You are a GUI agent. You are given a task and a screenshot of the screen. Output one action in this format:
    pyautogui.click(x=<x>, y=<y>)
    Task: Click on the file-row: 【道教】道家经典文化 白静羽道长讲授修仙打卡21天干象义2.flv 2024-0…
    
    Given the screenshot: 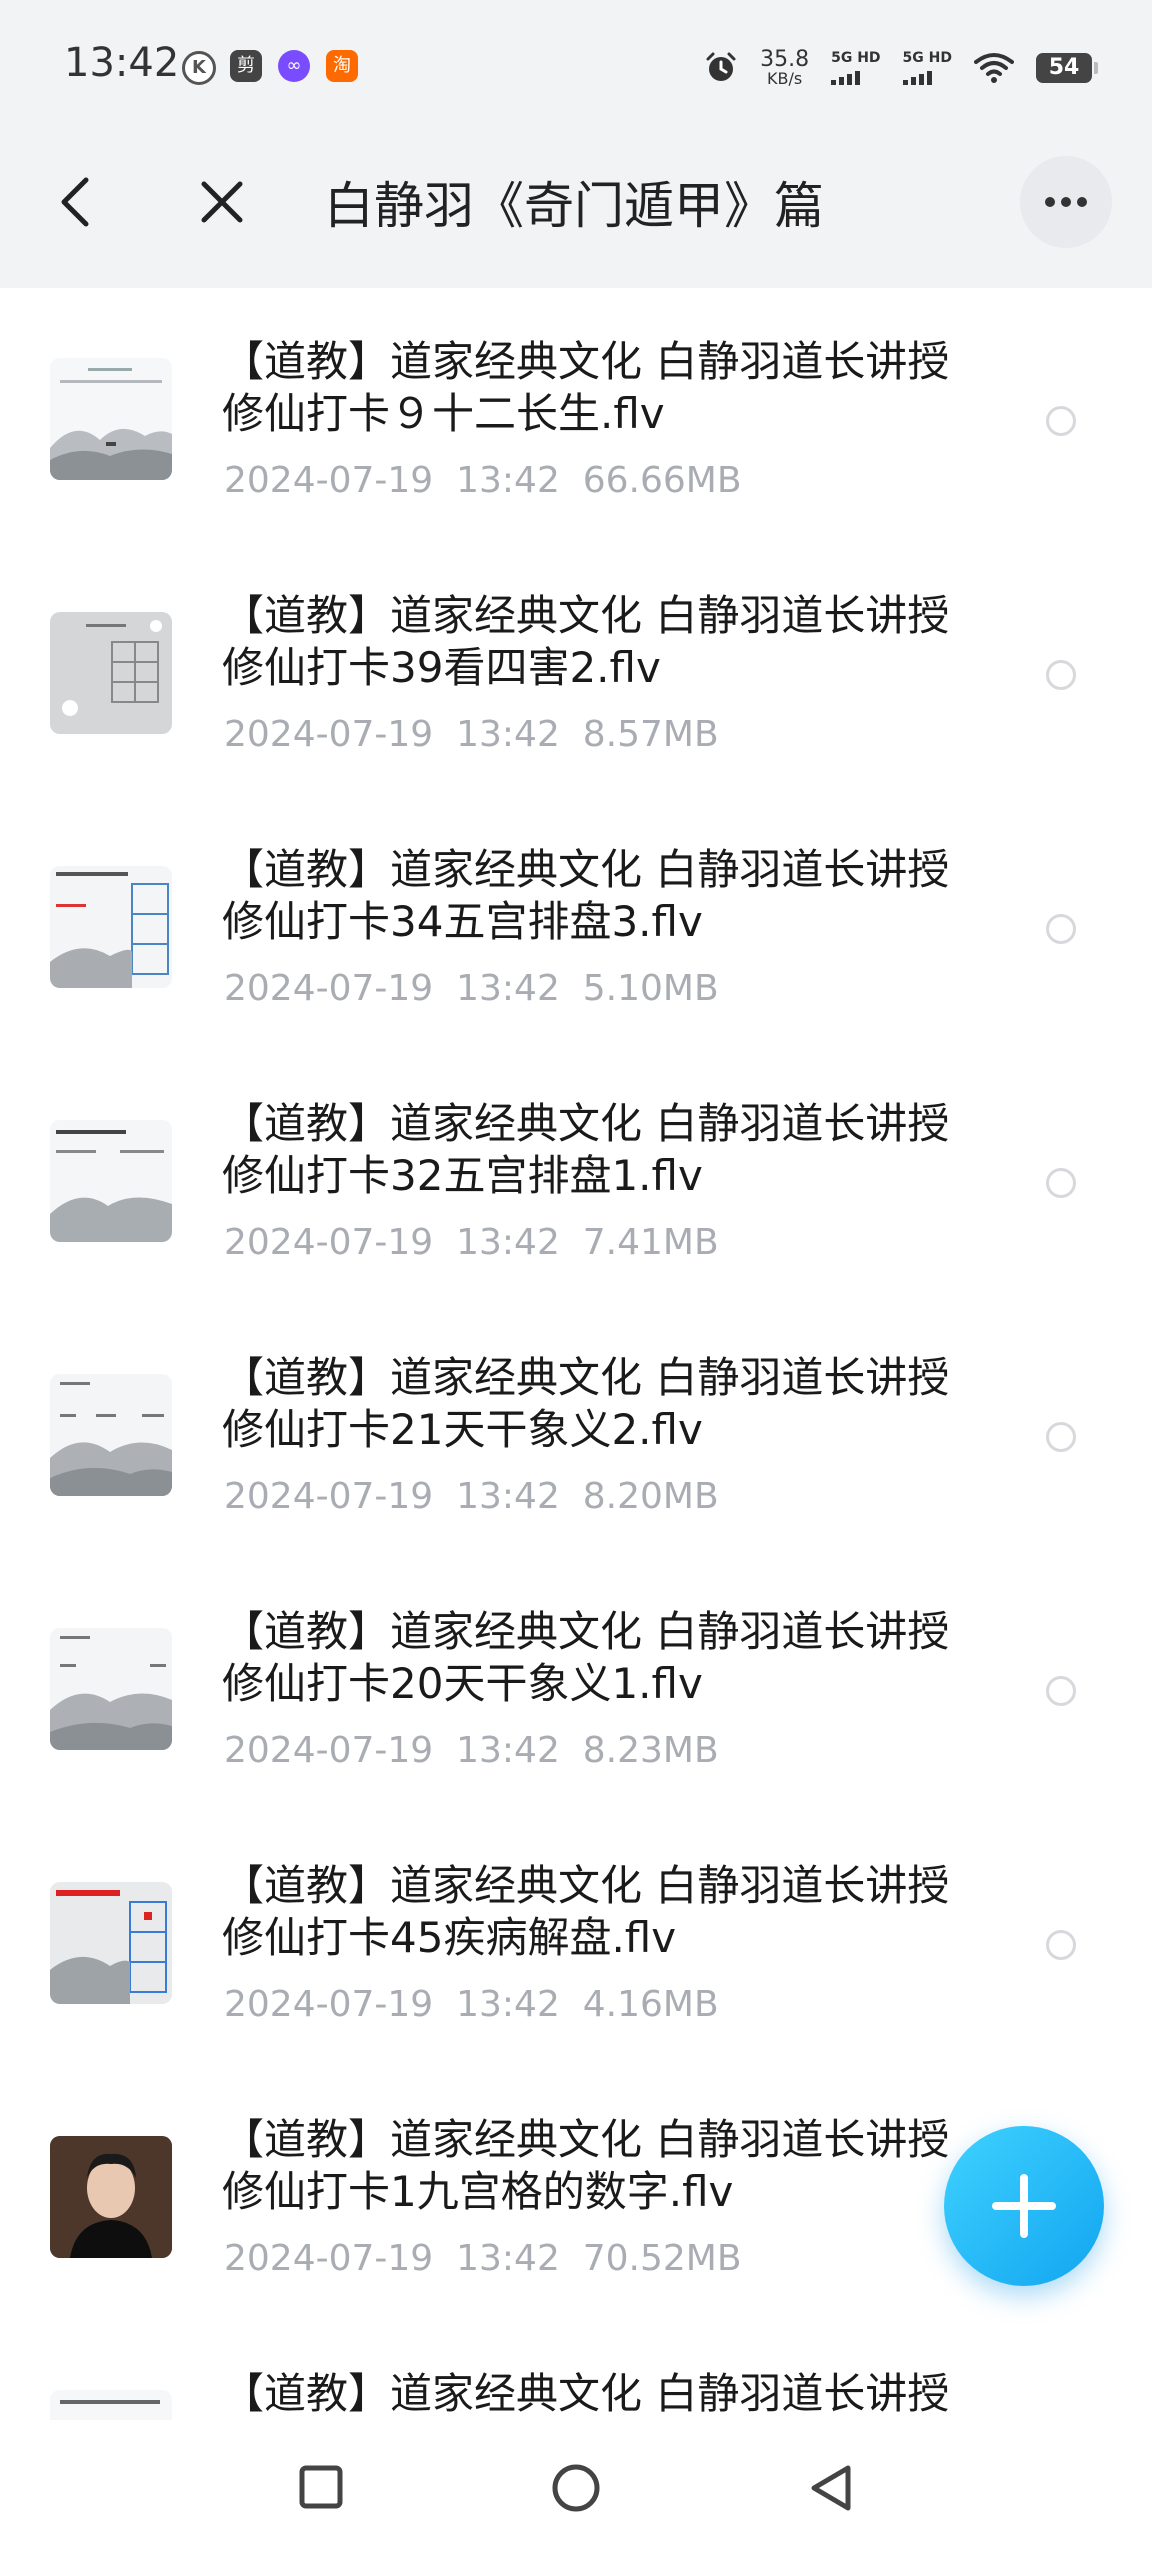 What is the action you would take?
    pyautogui.click(x=576, y=1431)
    